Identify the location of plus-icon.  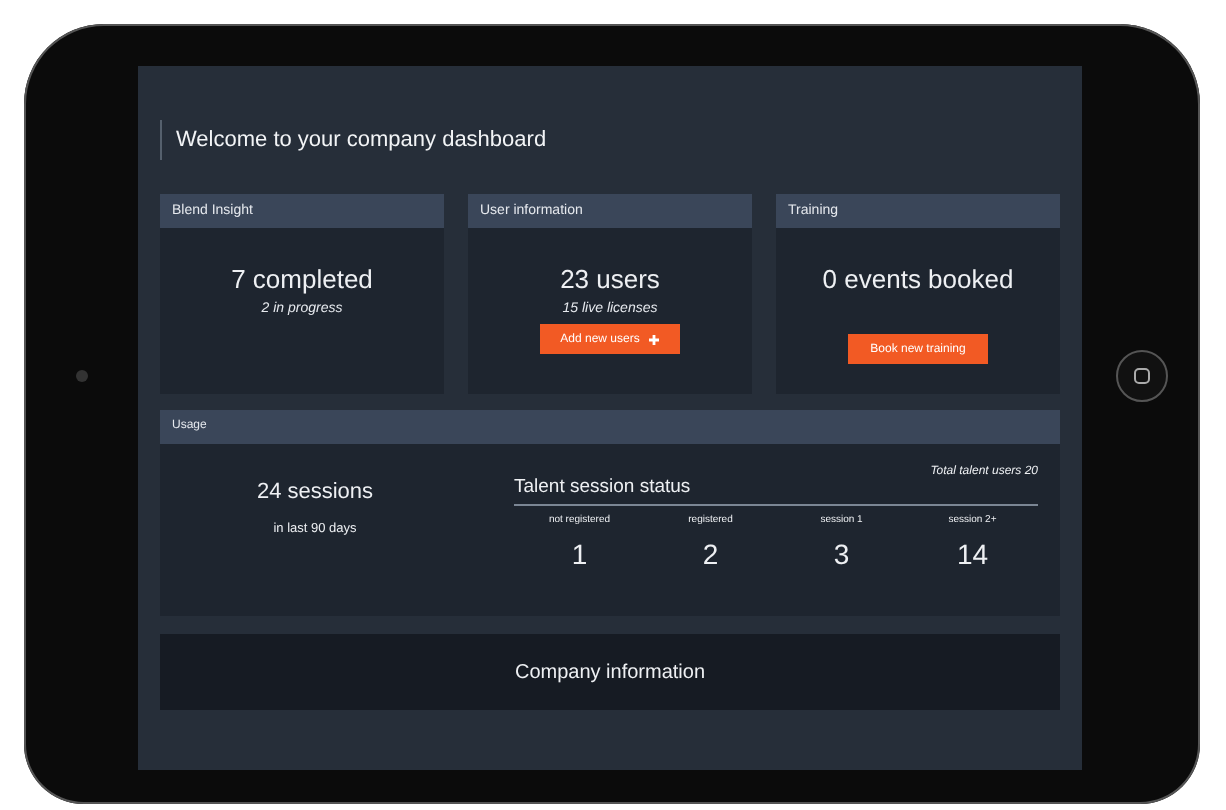
(653, 339).